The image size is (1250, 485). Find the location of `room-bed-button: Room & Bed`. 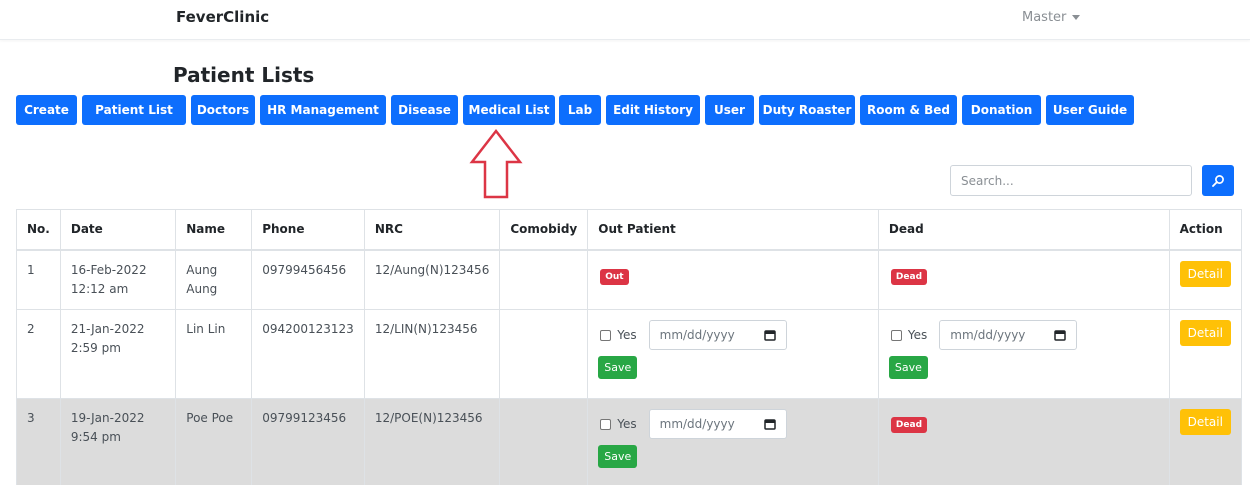

room-bed-button: Room & Bed is located at coordinates (908, 110).